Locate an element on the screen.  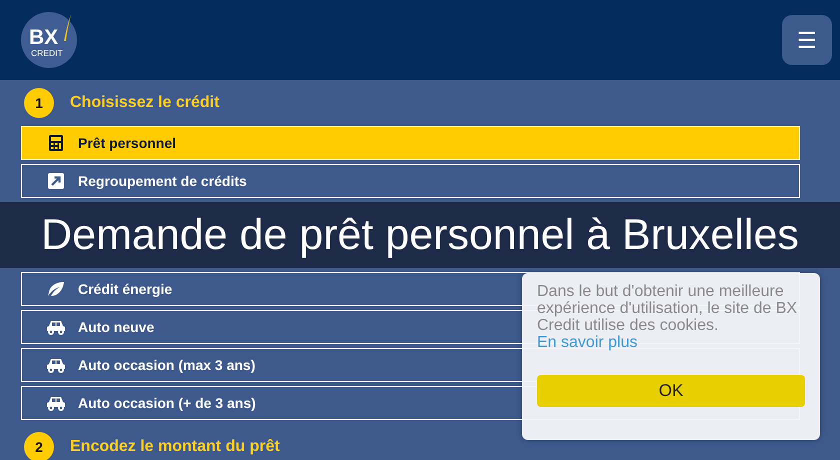
ok-button: OK is located at coordinates (671, 391).